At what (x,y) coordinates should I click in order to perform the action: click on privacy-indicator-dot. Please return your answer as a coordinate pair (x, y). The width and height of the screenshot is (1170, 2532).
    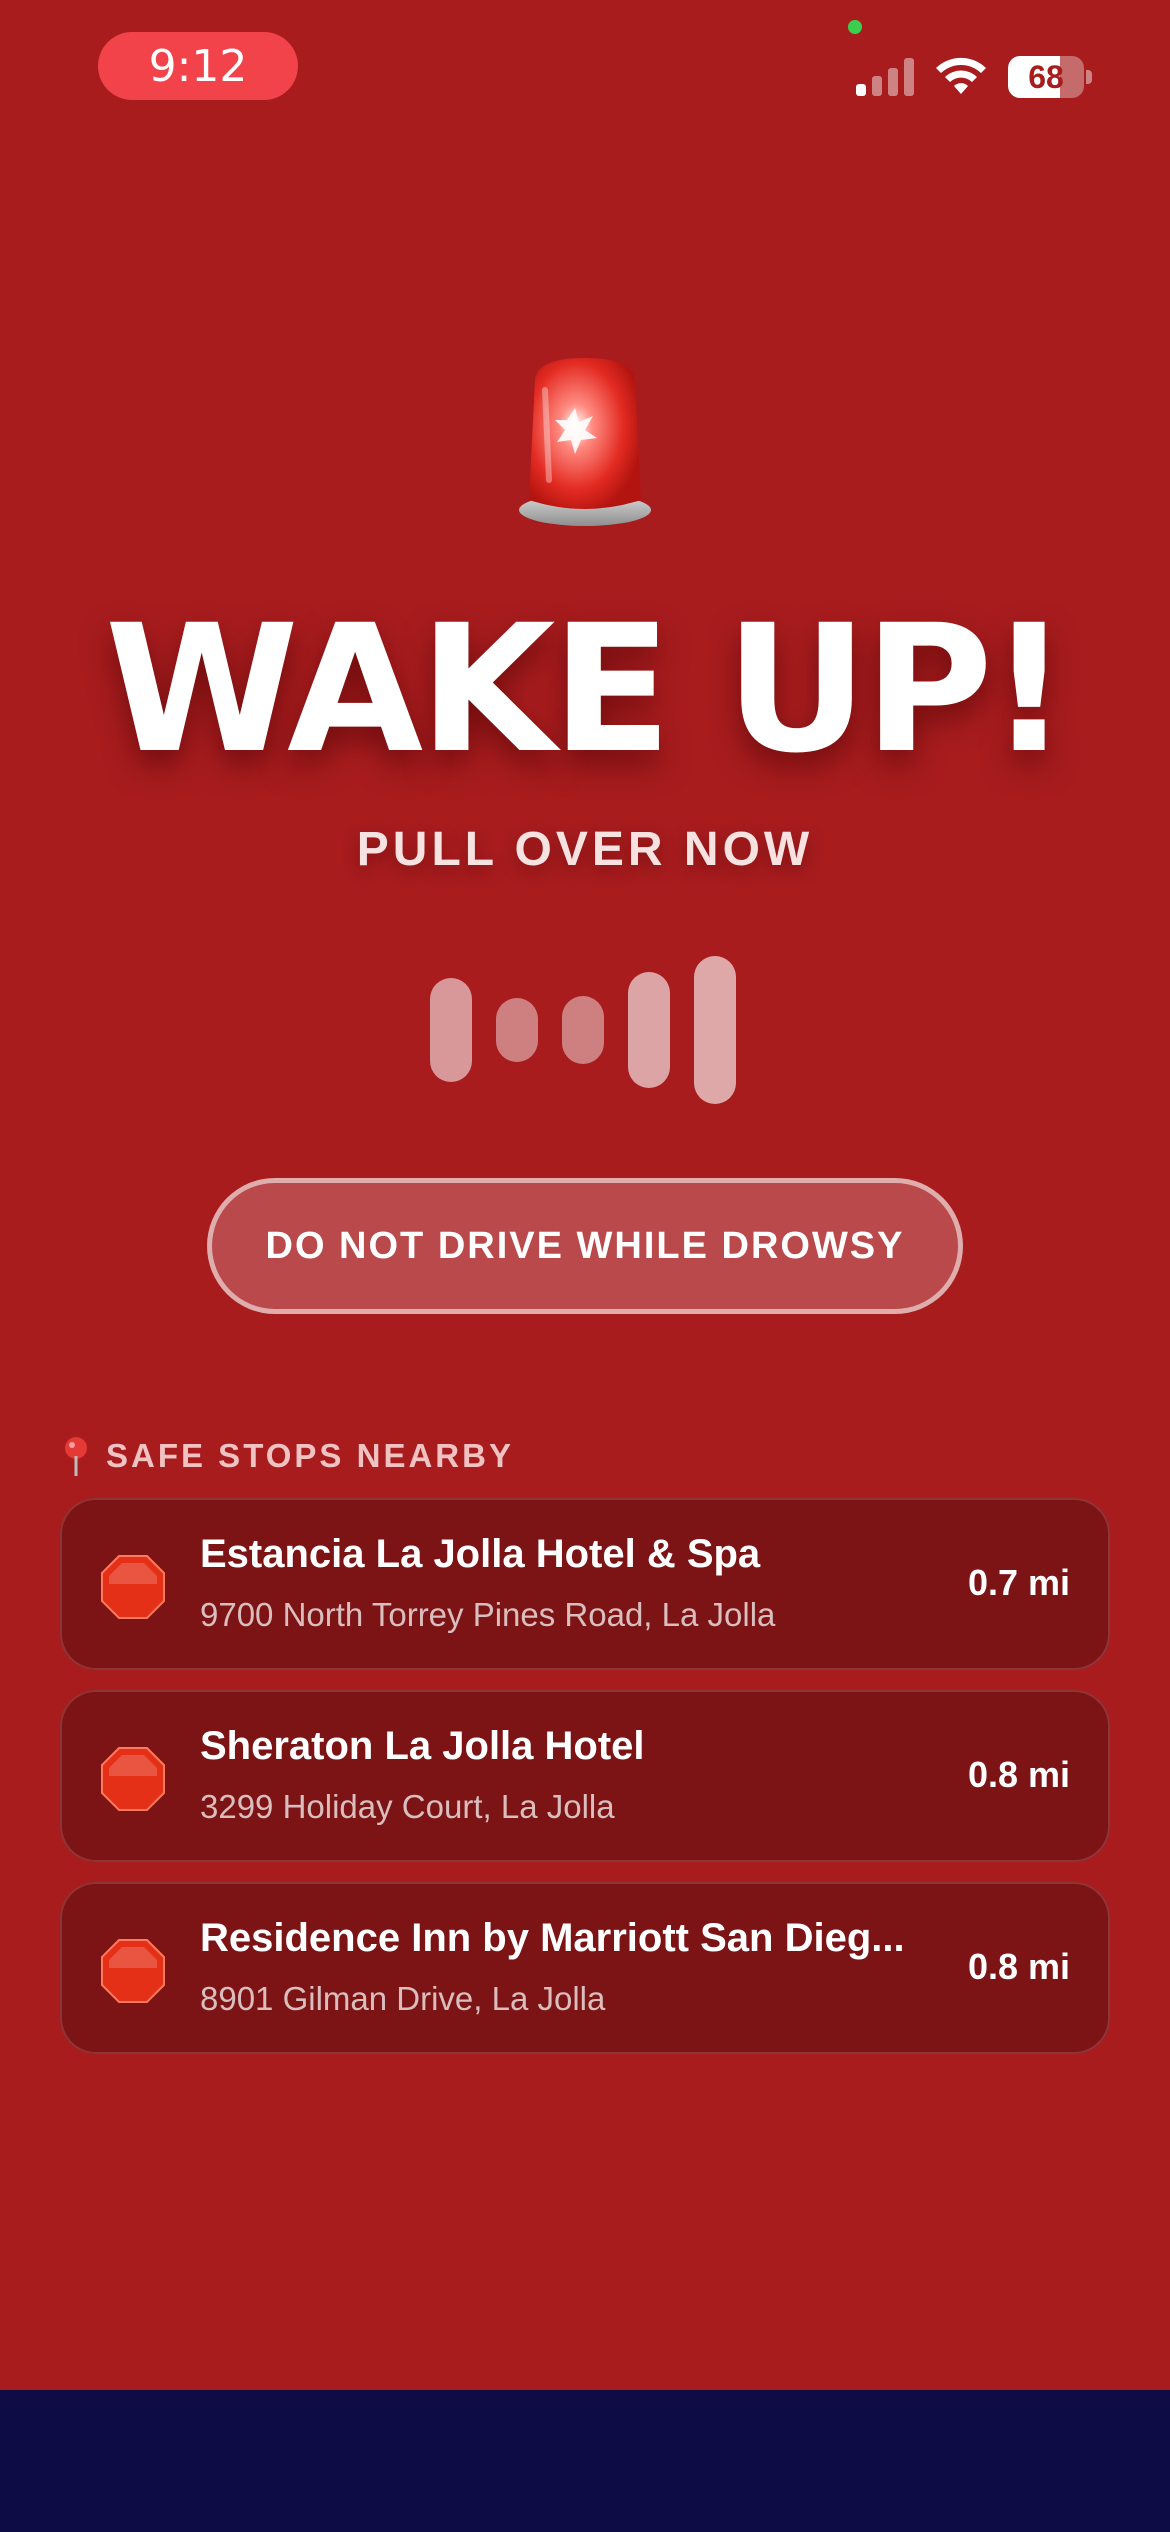
    Looking at the image, I should click on (855, 27).